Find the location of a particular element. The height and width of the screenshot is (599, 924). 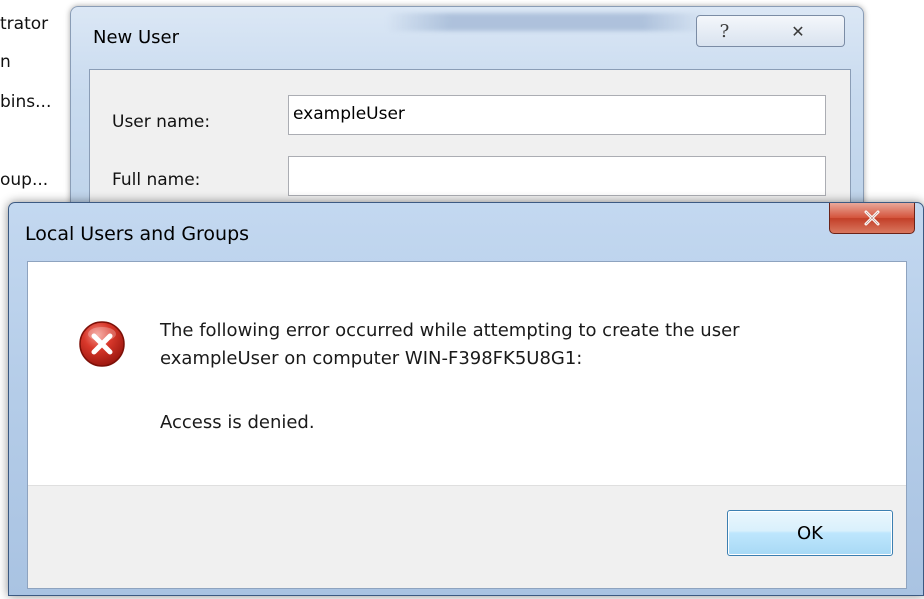

ok-button: OK is located at coordinates (810, 533).